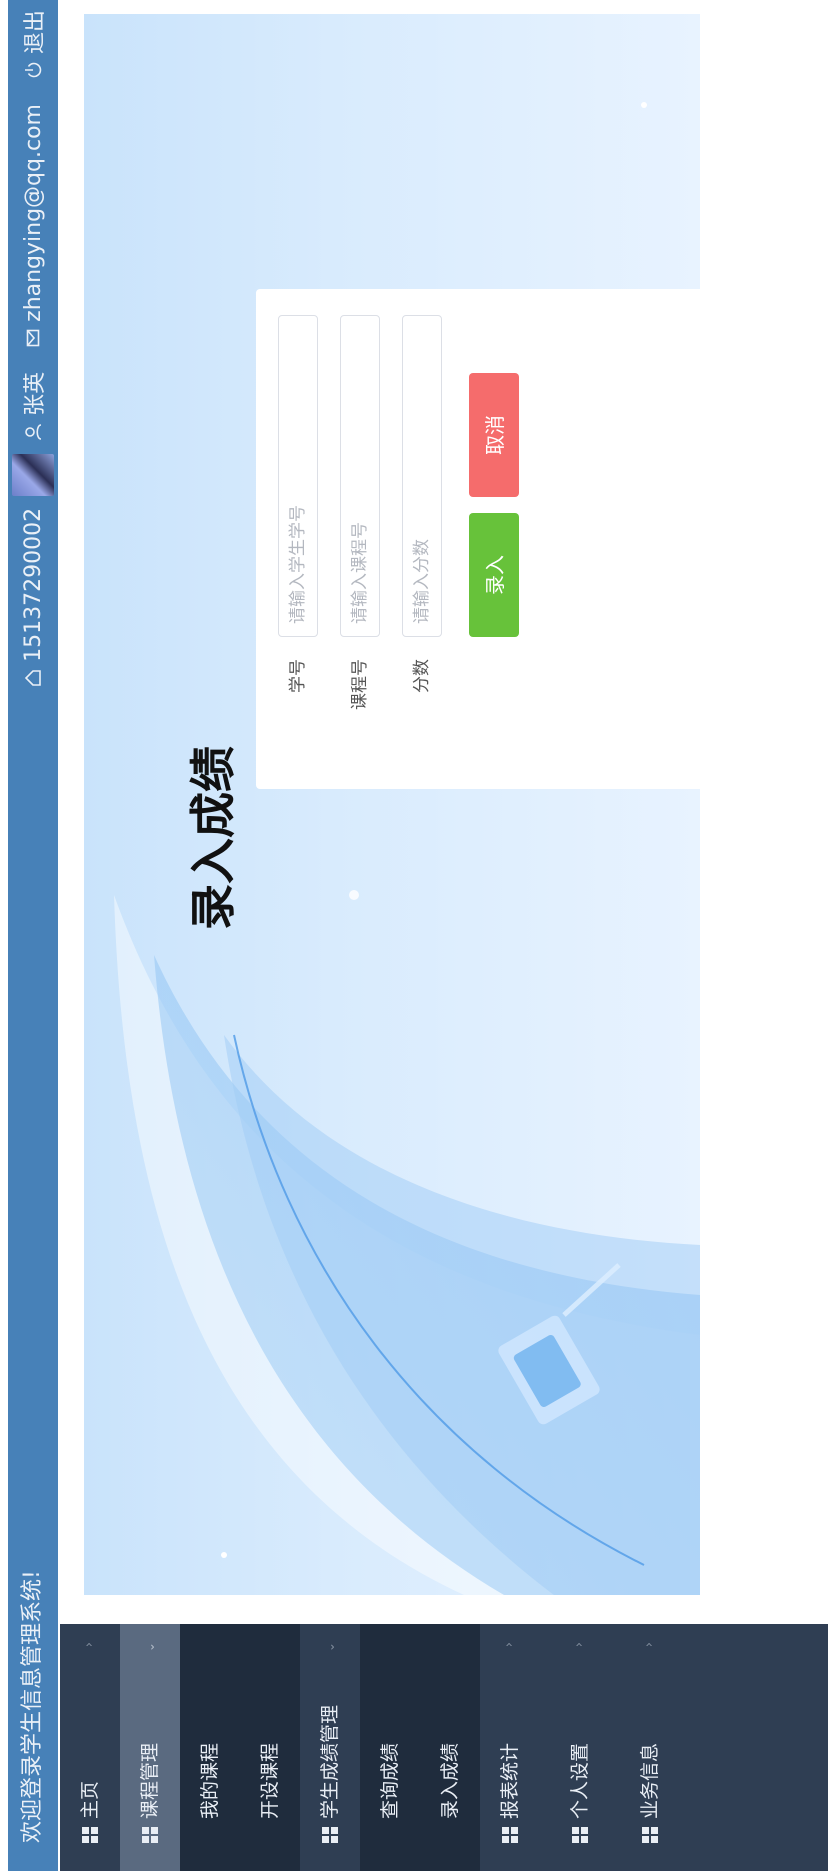 Image resolution: width=828 pixels, height=1871 pixels. Describe the element at coordinates (210, 1780) in the screenshot. I see `sidebar-item-label: 我的课程` at that location.